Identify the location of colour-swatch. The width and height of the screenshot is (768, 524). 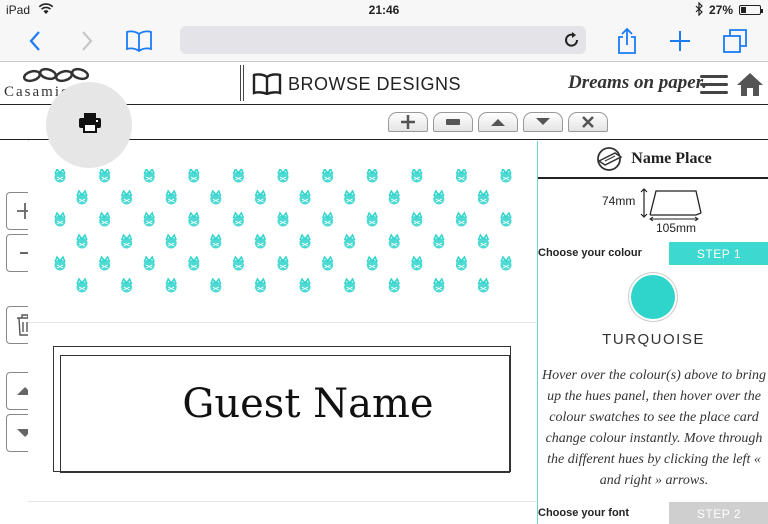
(653, 297).